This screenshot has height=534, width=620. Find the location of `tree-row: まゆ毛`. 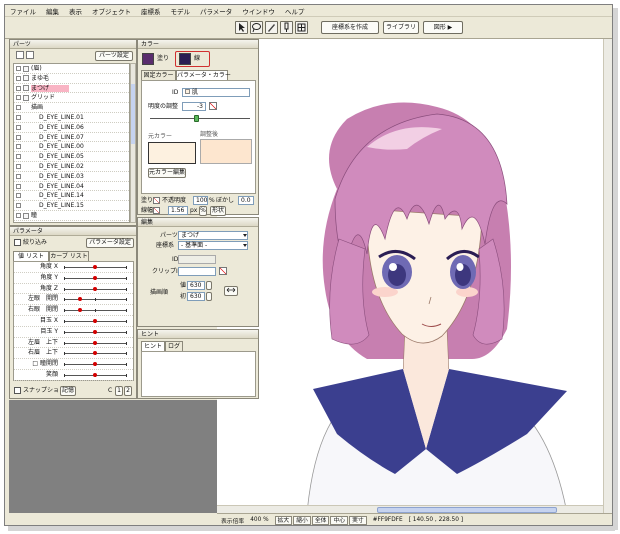

tree-row: まゆ毛 is located at coordinates (71, 79).